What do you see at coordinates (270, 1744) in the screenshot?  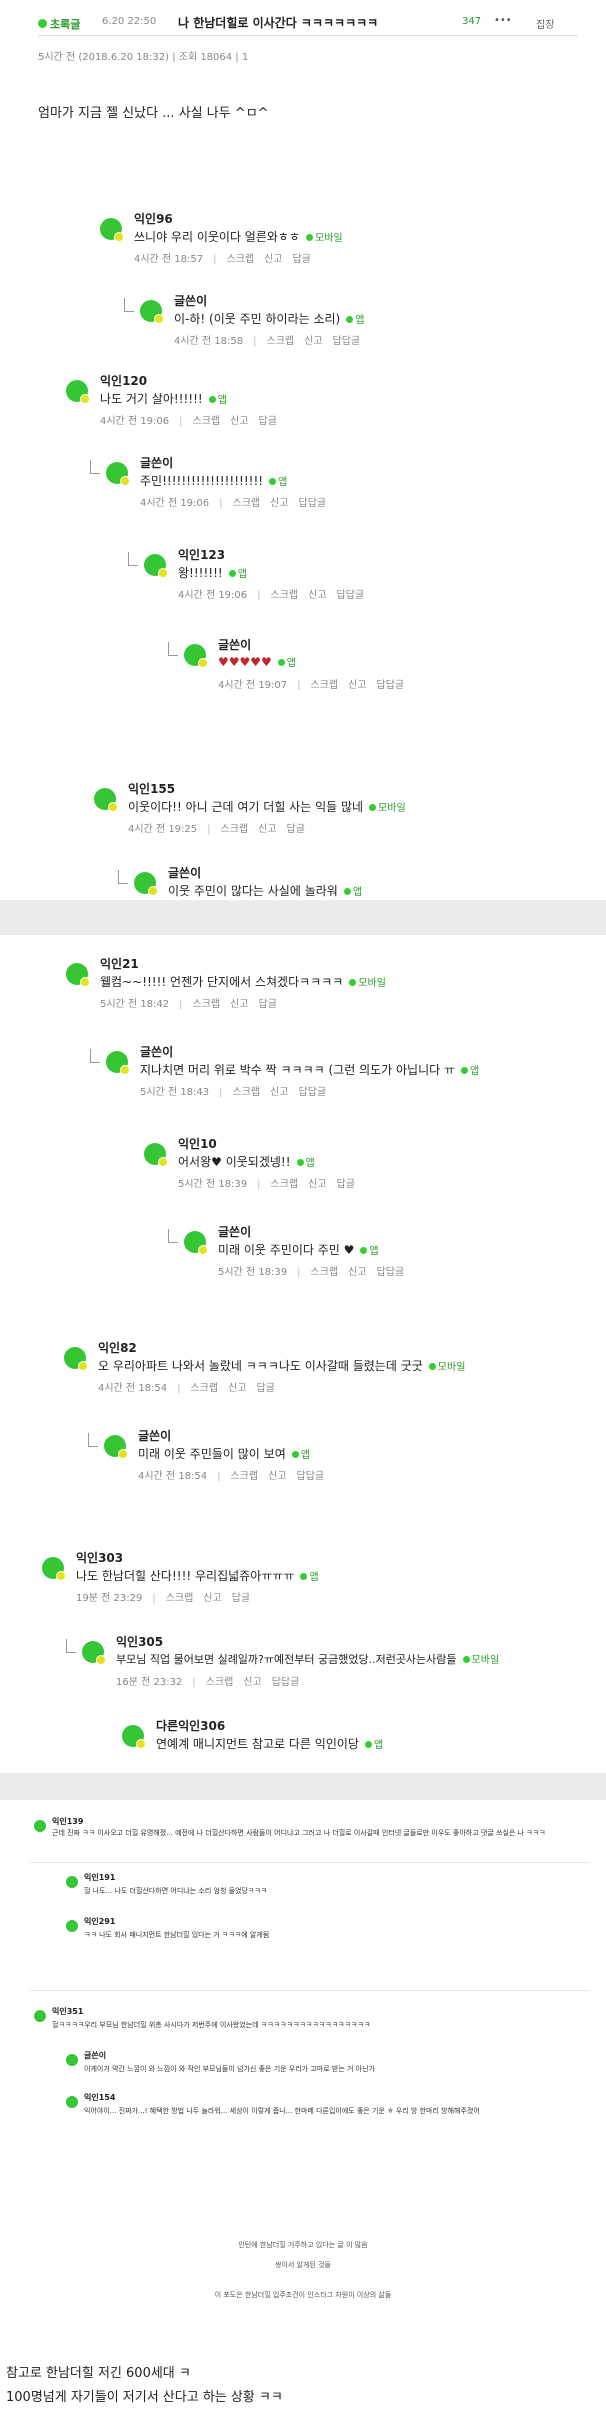 I see `comment-text: 연예계 매니지먼트 참고로 다른 익인이당 앱` at bounding box center [270, 1744].